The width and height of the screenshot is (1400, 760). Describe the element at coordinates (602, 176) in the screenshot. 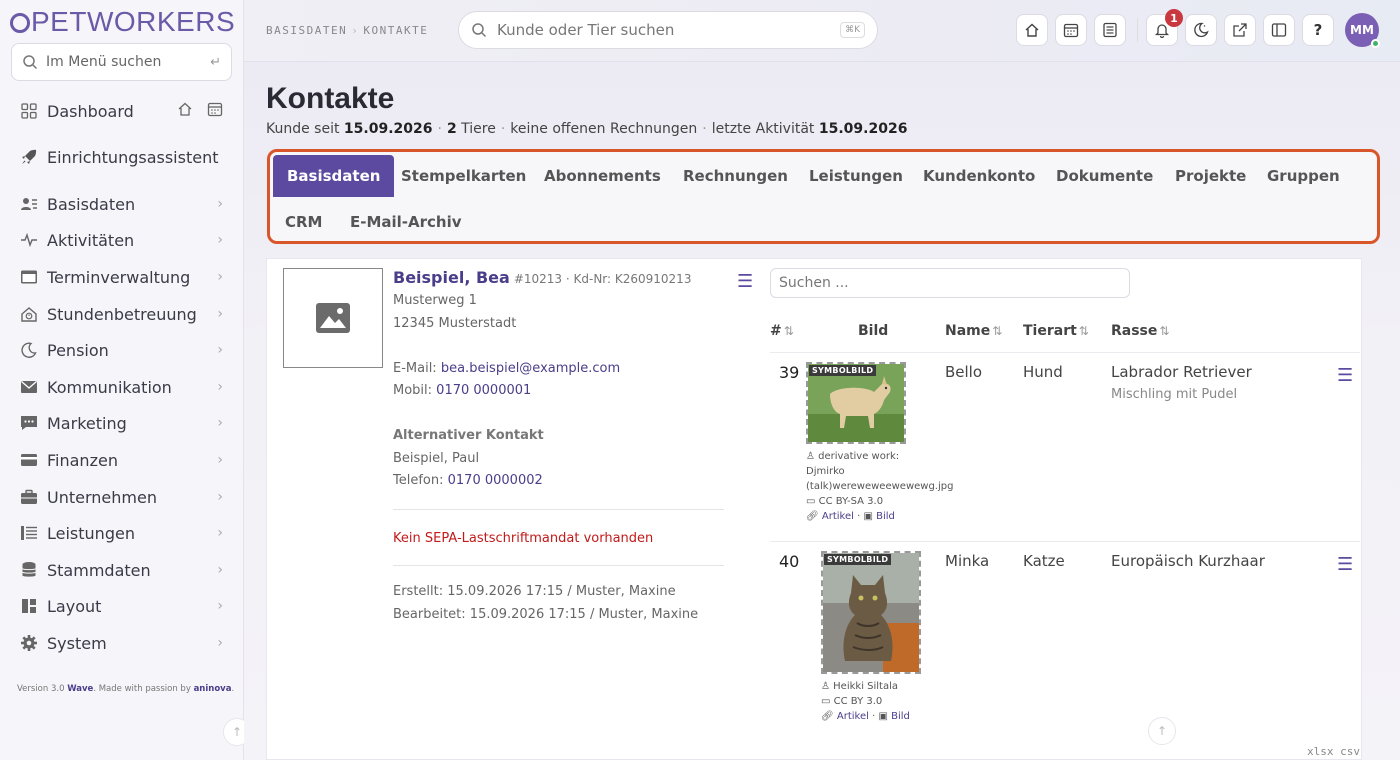

I see `tab-abonnements: Abonnements` at that location.